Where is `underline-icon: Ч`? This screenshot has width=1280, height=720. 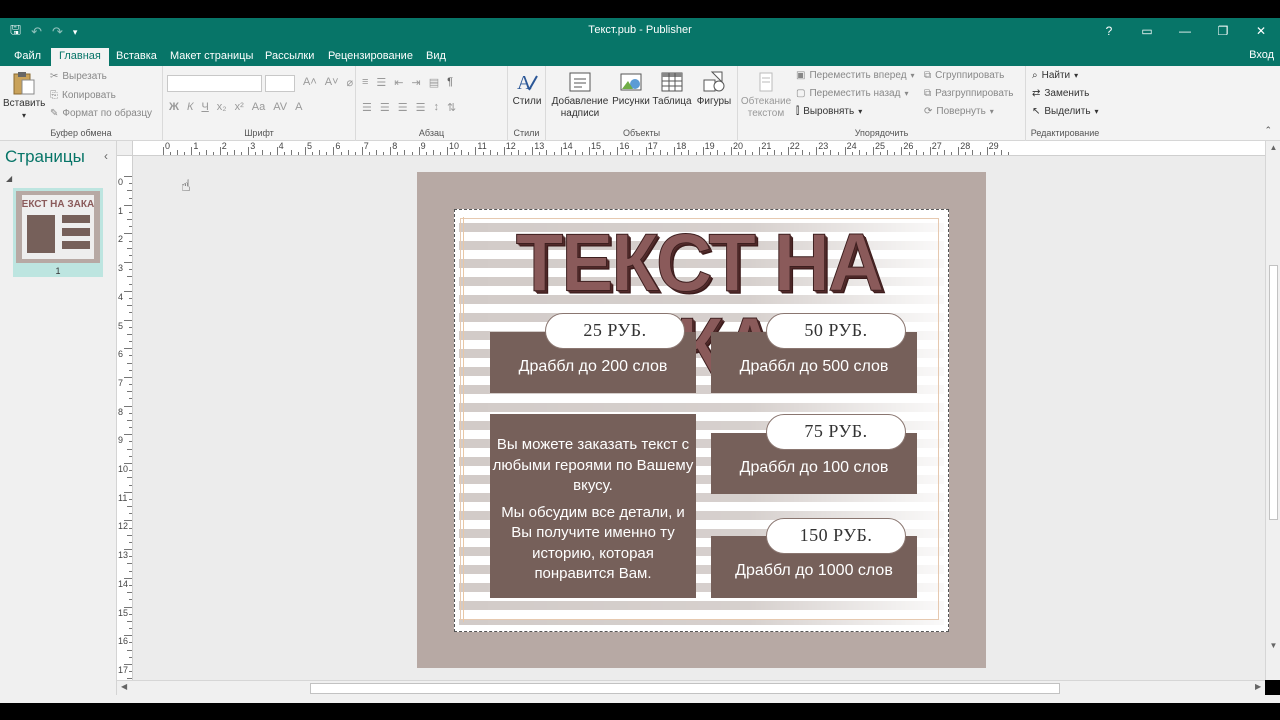 underline-icon: Ч is located at coordinates (204, 107).